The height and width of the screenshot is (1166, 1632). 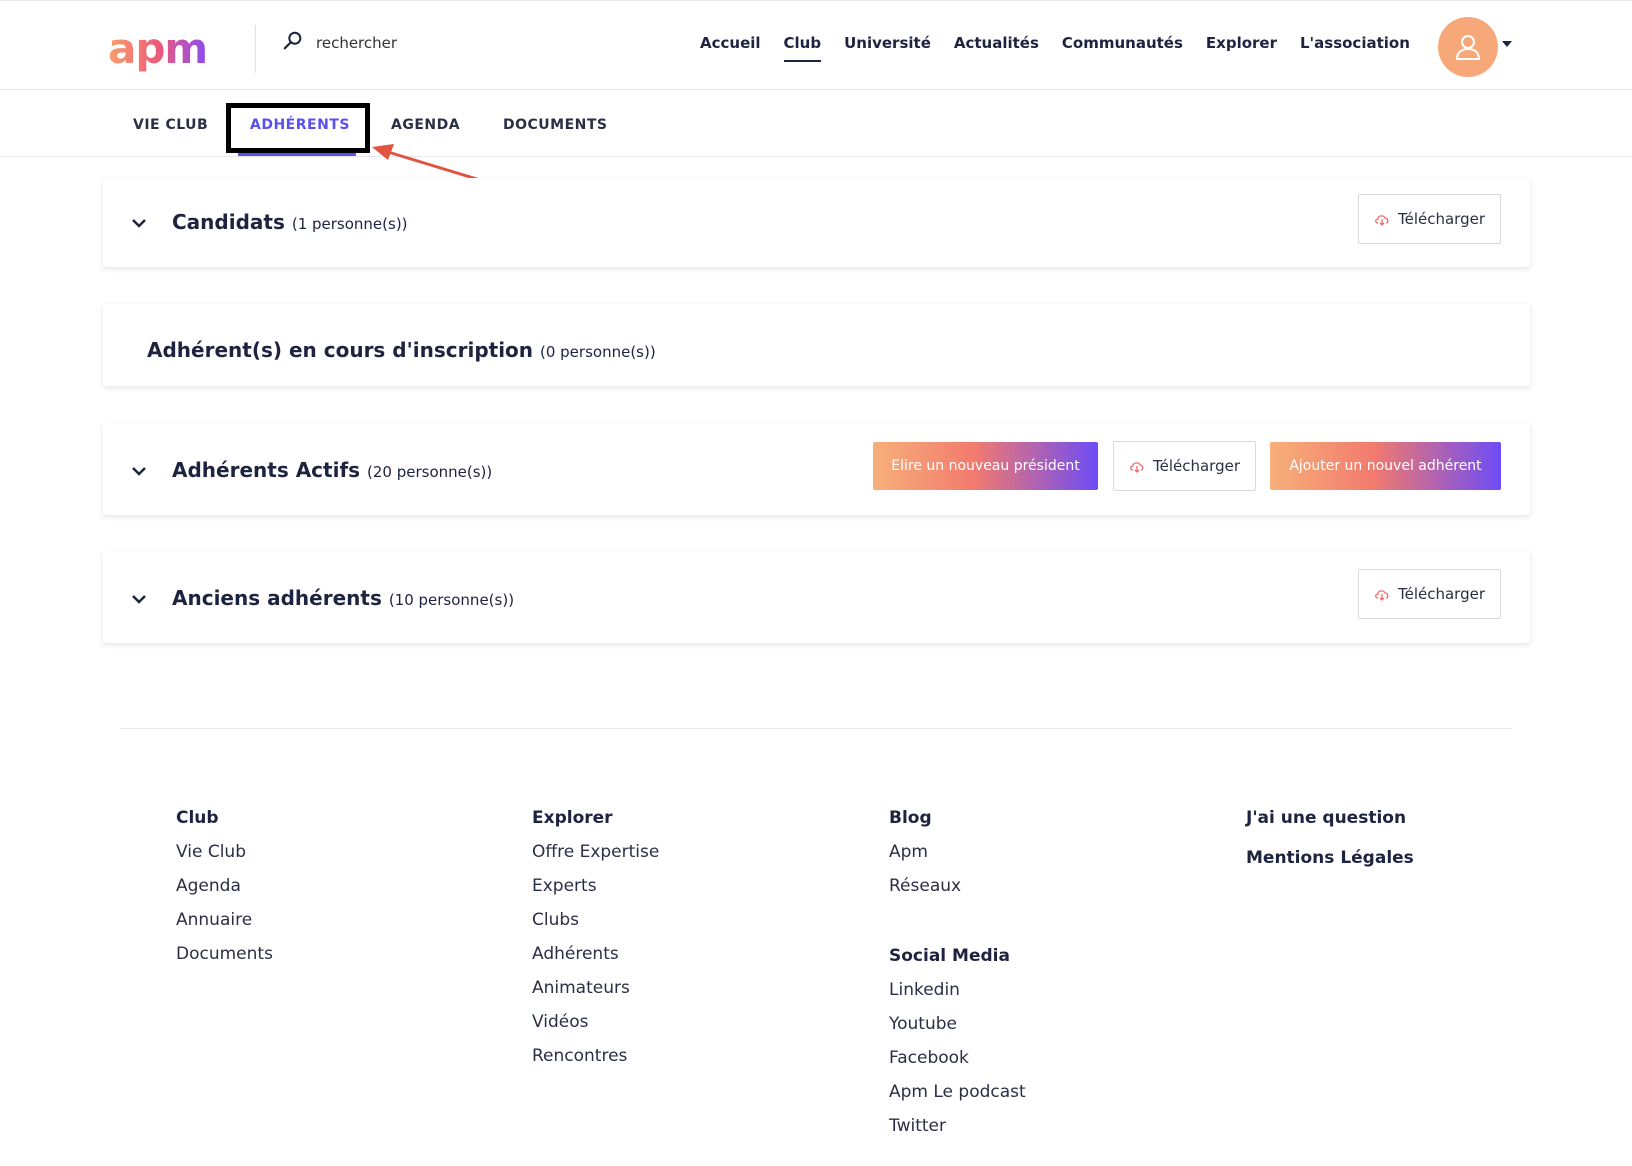 What do you see at coordinates (343, 598) in the screenshot?
I see `section-title: Anciens adhérents (10 personne(s))` at bounding box center [343, 598].